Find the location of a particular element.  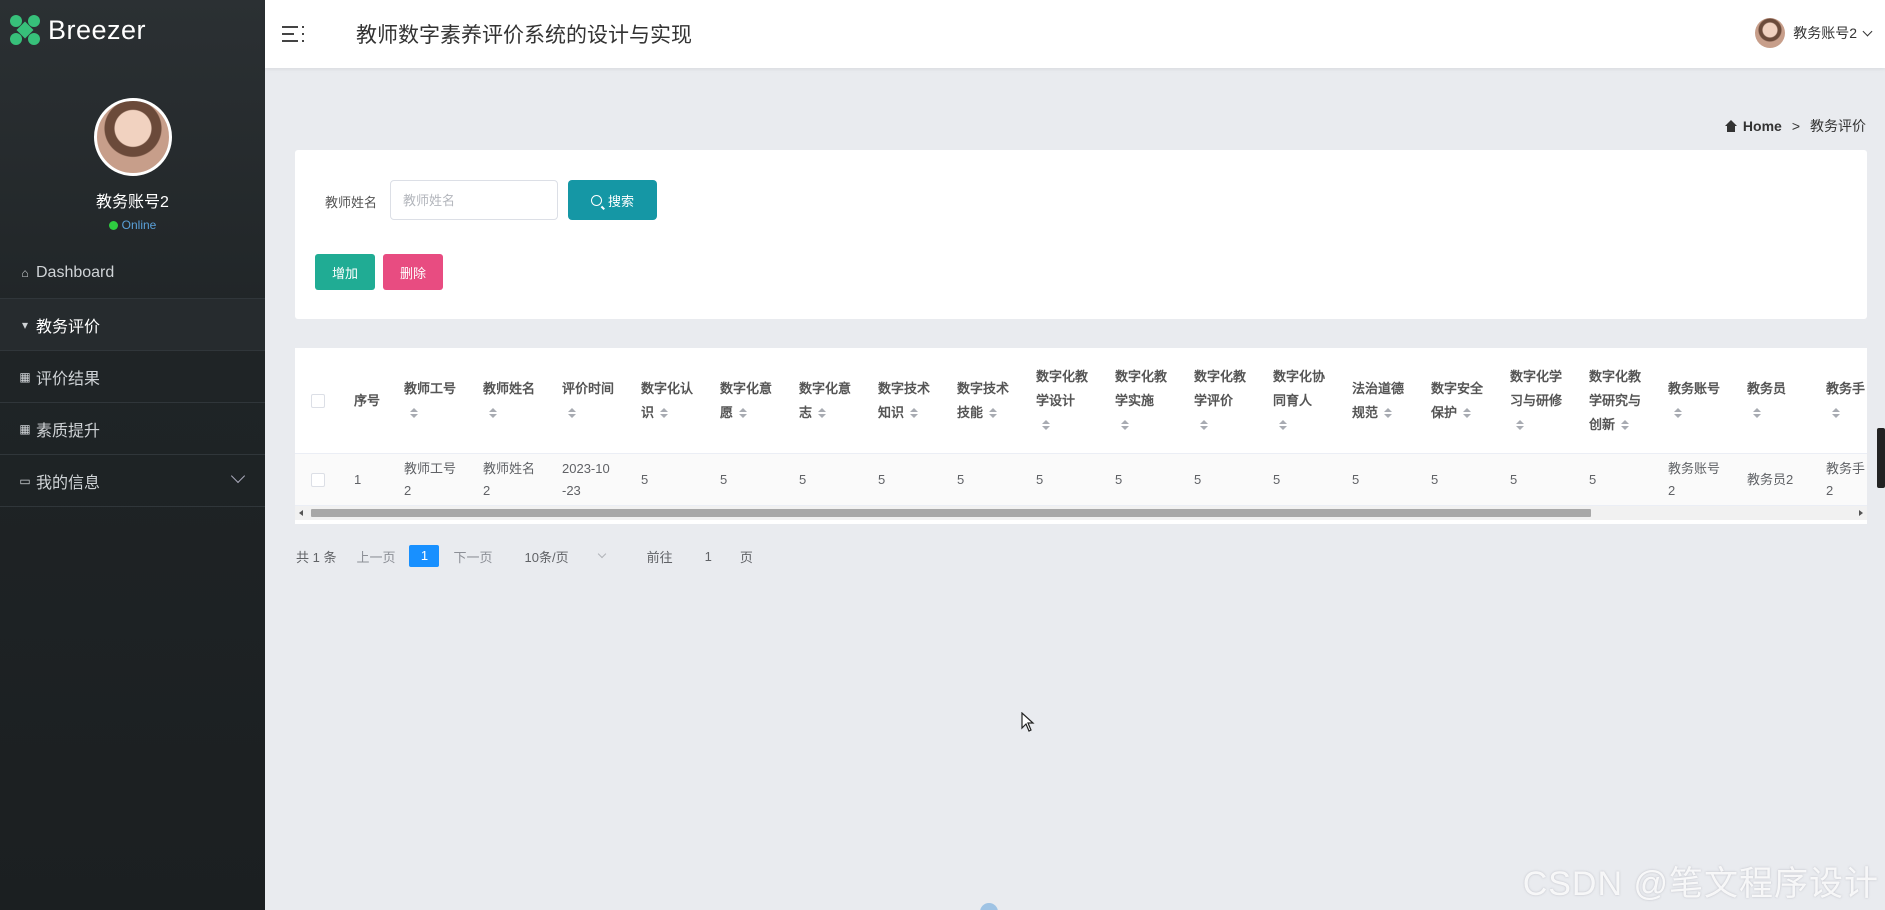

column-header: 数字技术 技能 is located at coordinates (983, 401).